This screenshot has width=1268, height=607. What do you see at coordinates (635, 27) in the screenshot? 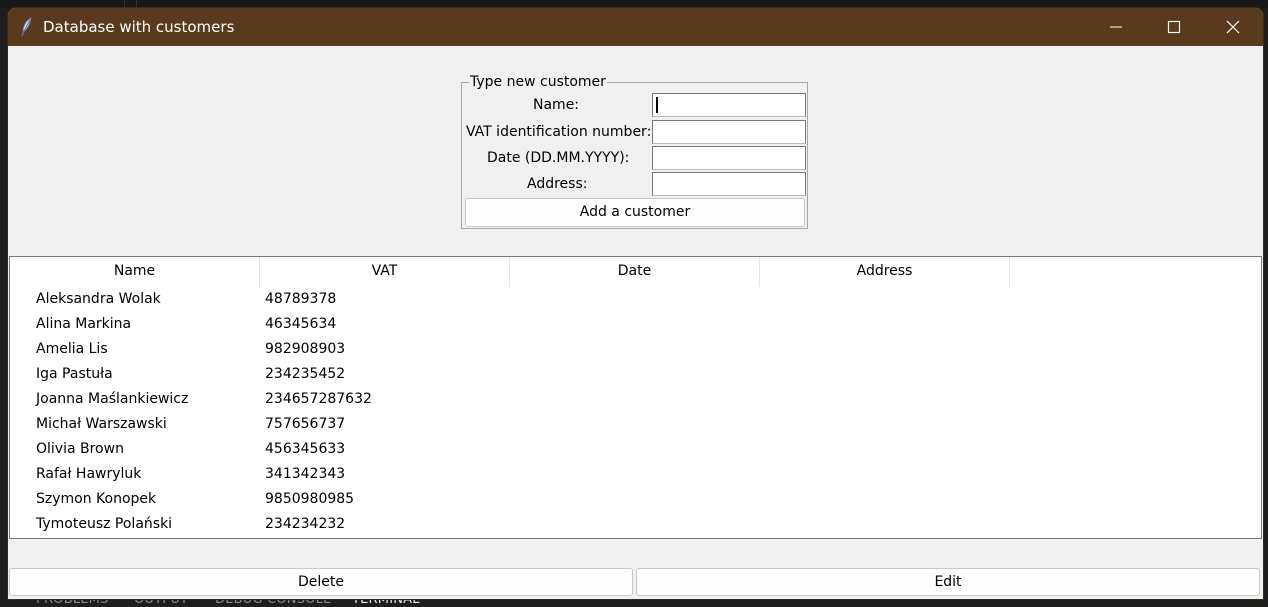
I see `title-bar: Database with customers` at bounding box center [635, 27].